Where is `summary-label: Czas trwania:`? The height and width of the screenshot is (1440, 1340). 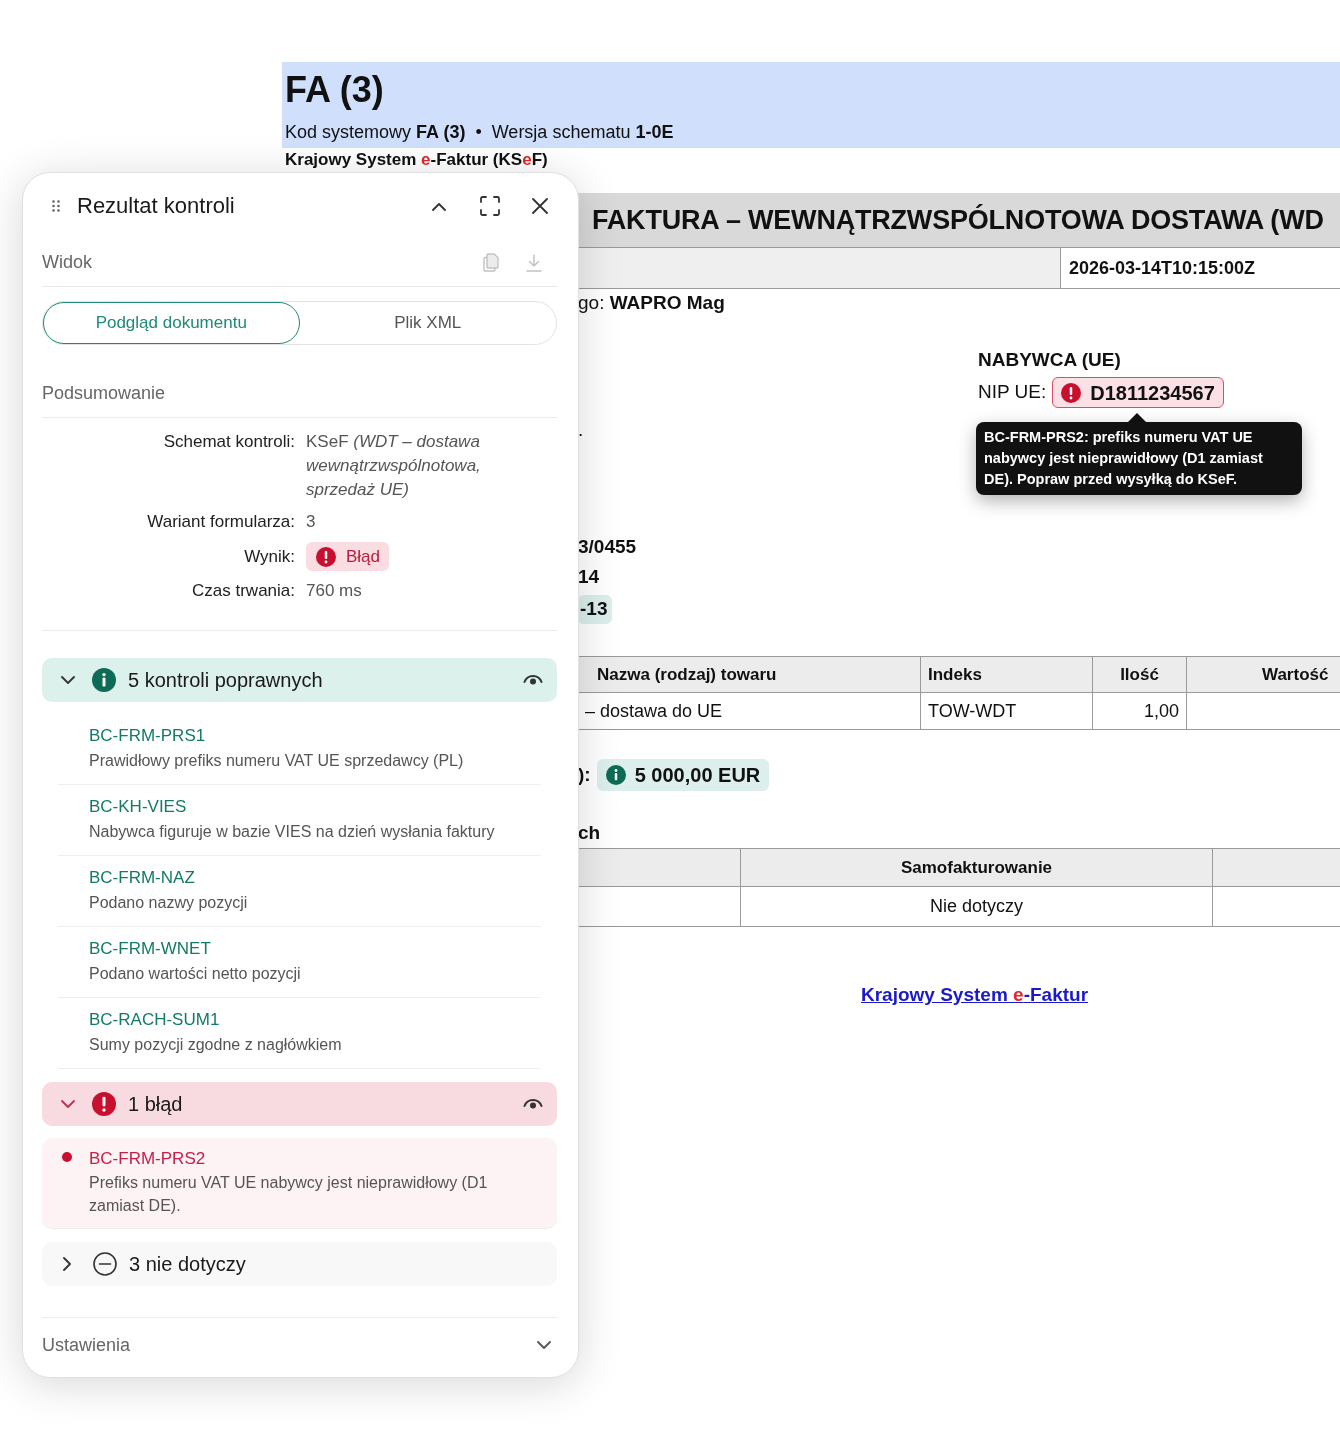 summary-label: Czas trwania: is located at coordinates (243, 591).